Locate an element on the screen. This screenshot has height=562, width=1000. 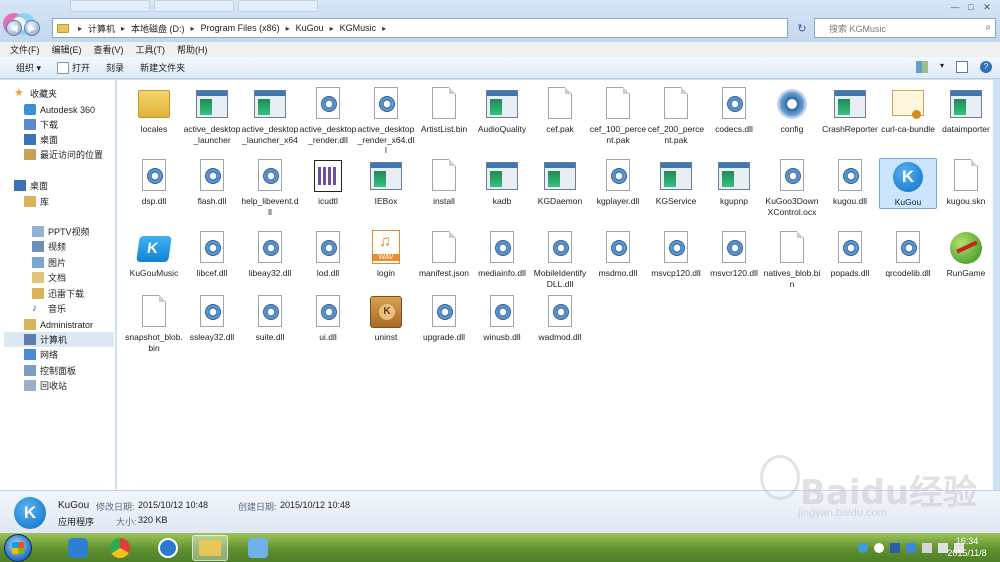
file-item: CrashReporter is located at coordinates (850, 110).